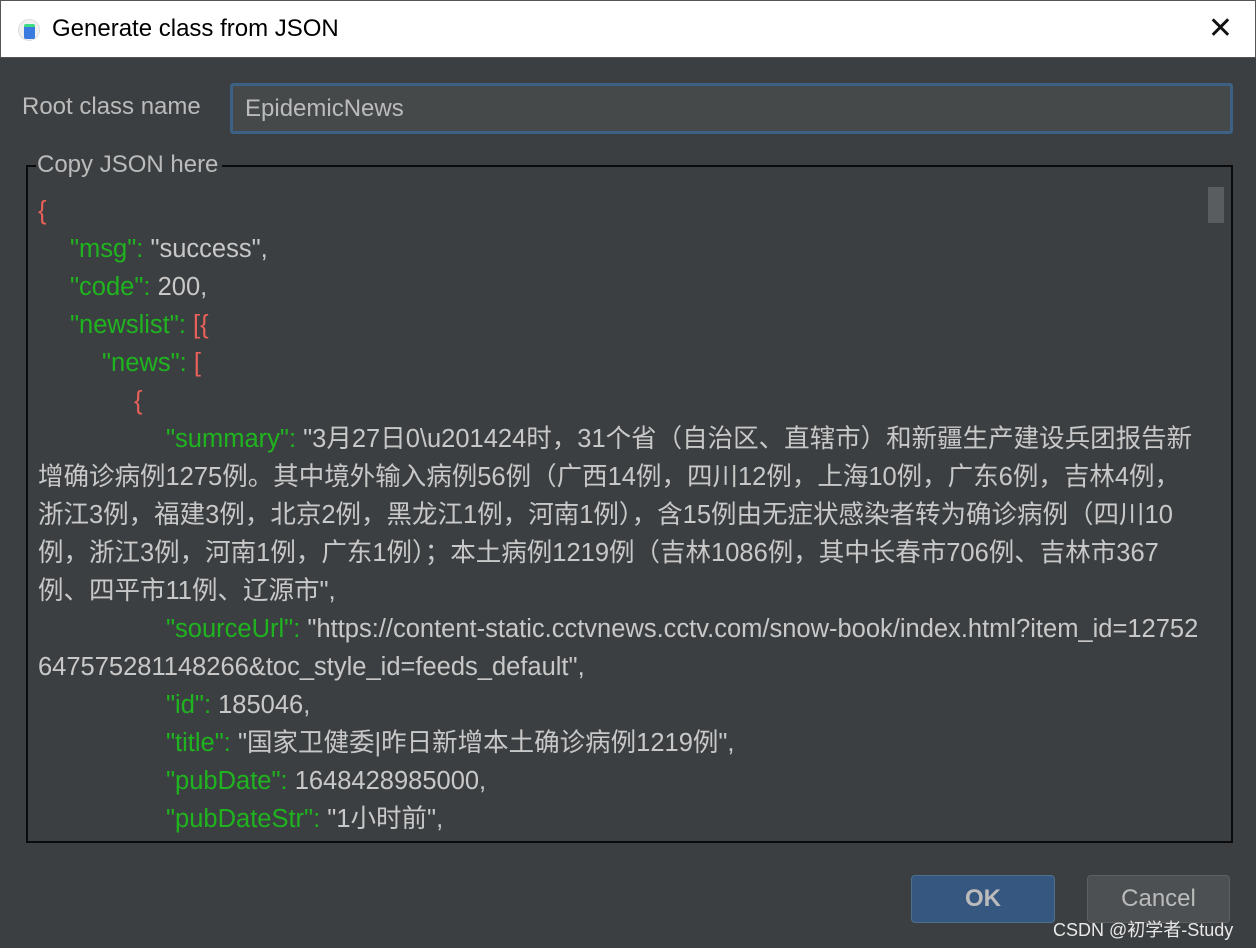  What do you see at coordinates (619, 249) in the screenshot?
I see `code-line: "msg": "success",` at bounding box center [619, 249].